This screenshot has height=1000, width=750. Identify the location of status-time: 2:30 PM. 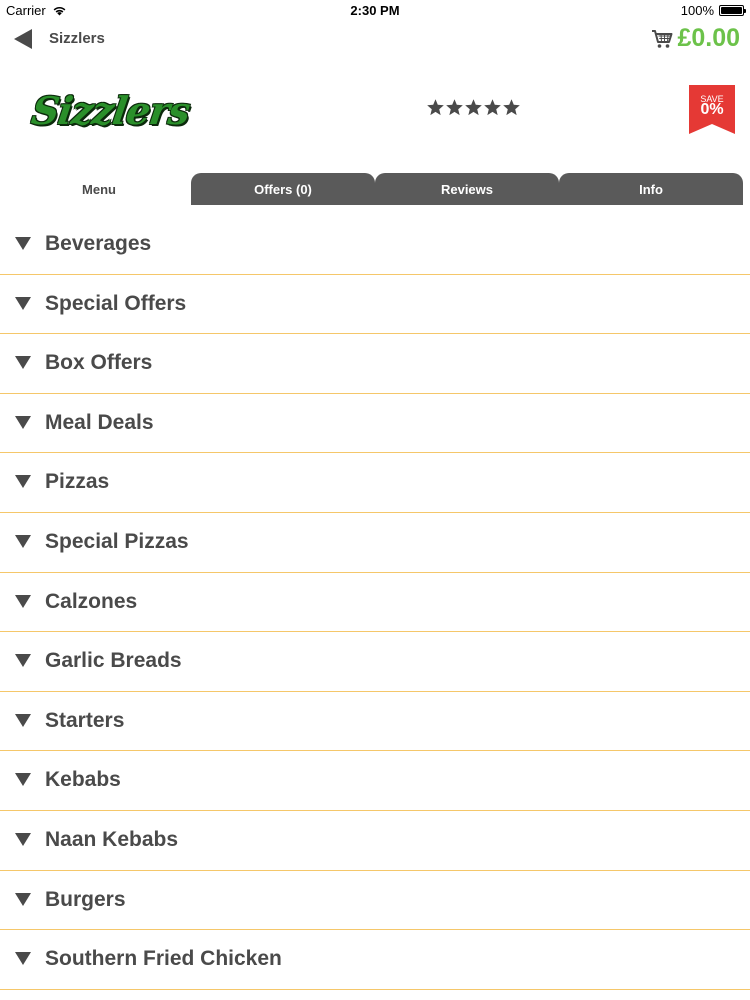
(375, 10).